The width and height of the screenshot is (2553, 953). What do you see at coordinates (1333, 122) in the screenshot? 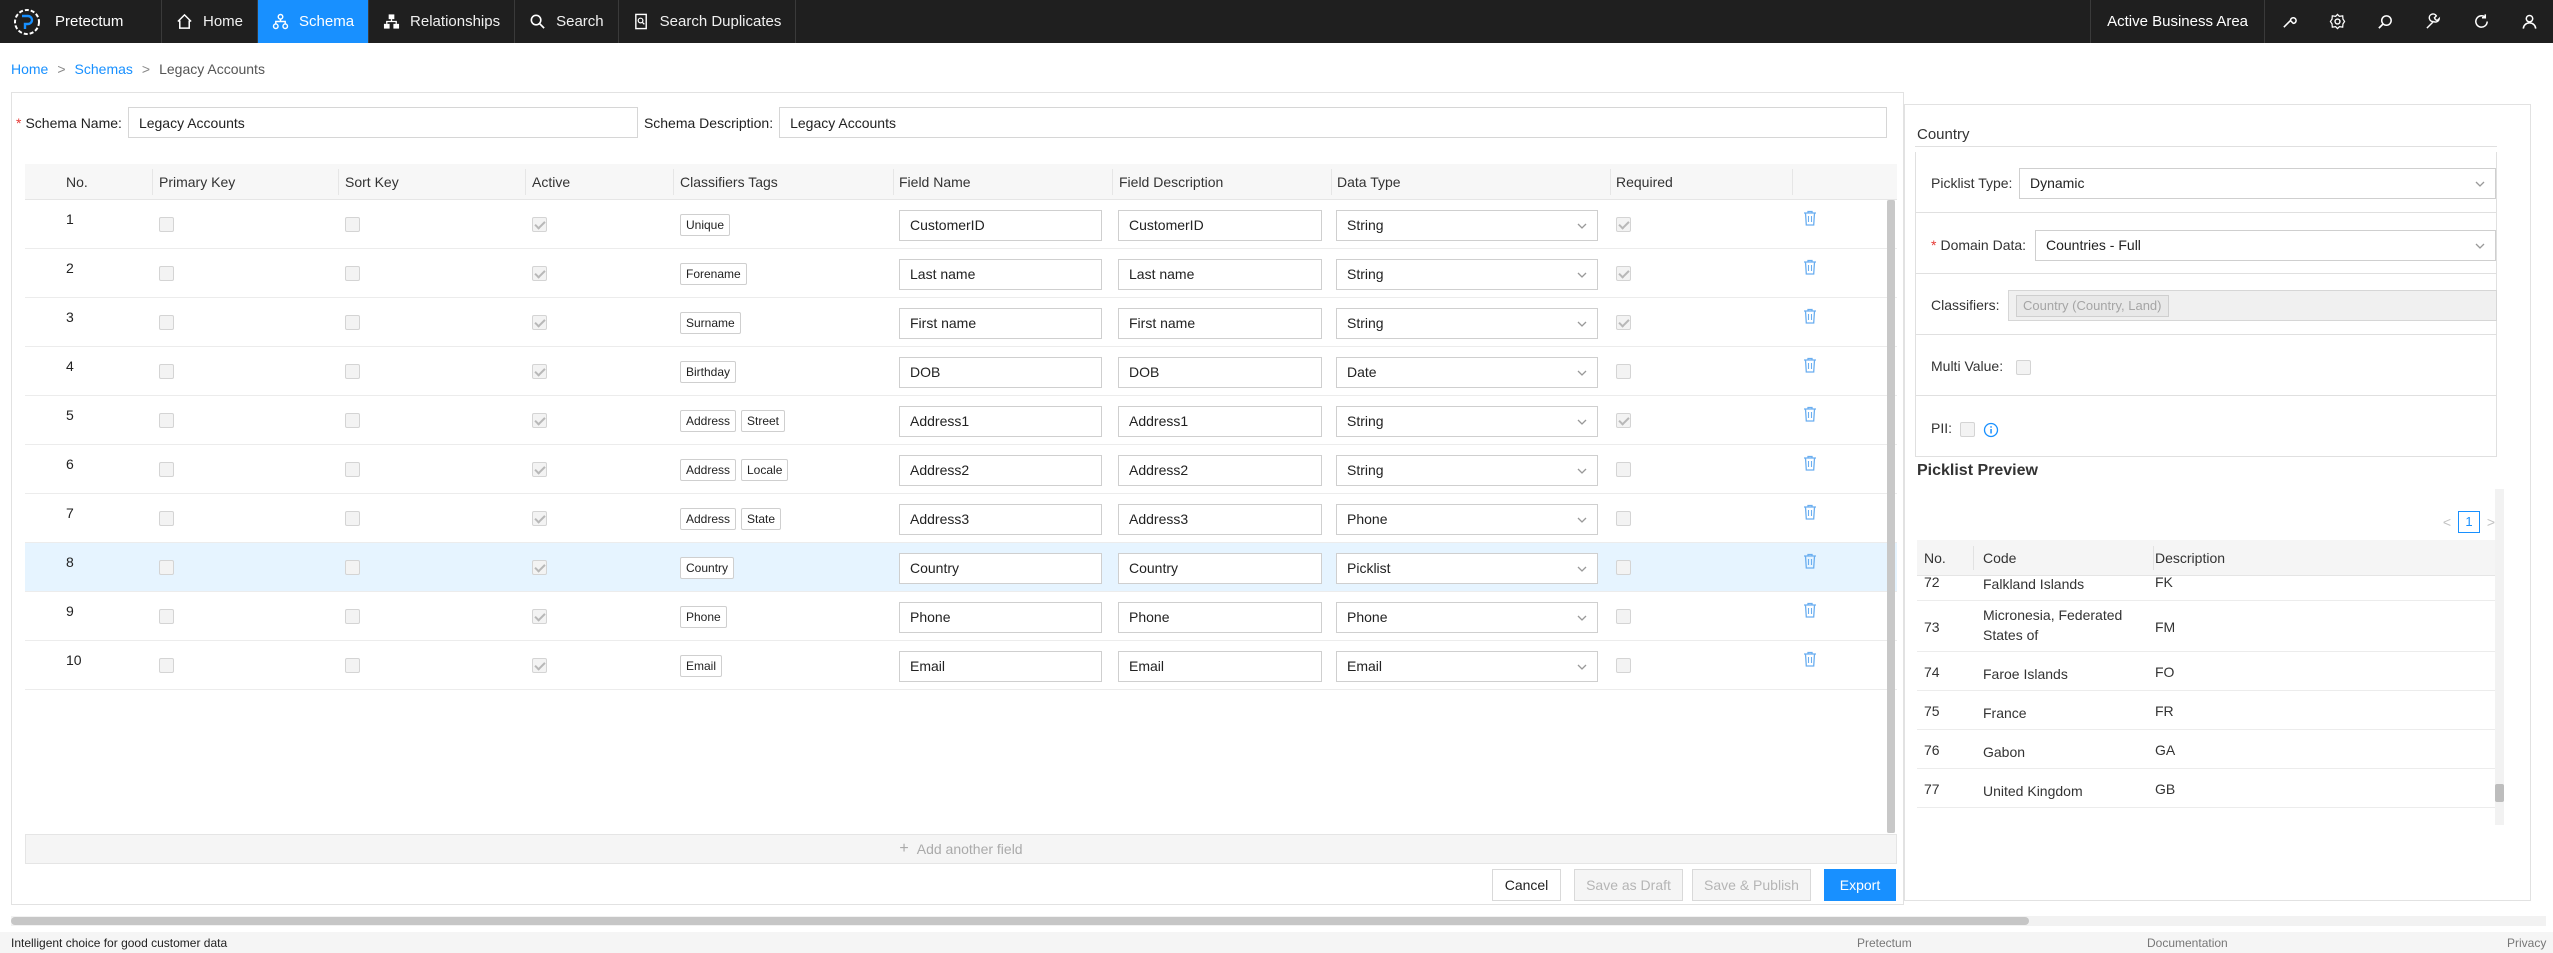
I see `schema-description-input: Legacy Accounts` at bounding box center [1333, 122].